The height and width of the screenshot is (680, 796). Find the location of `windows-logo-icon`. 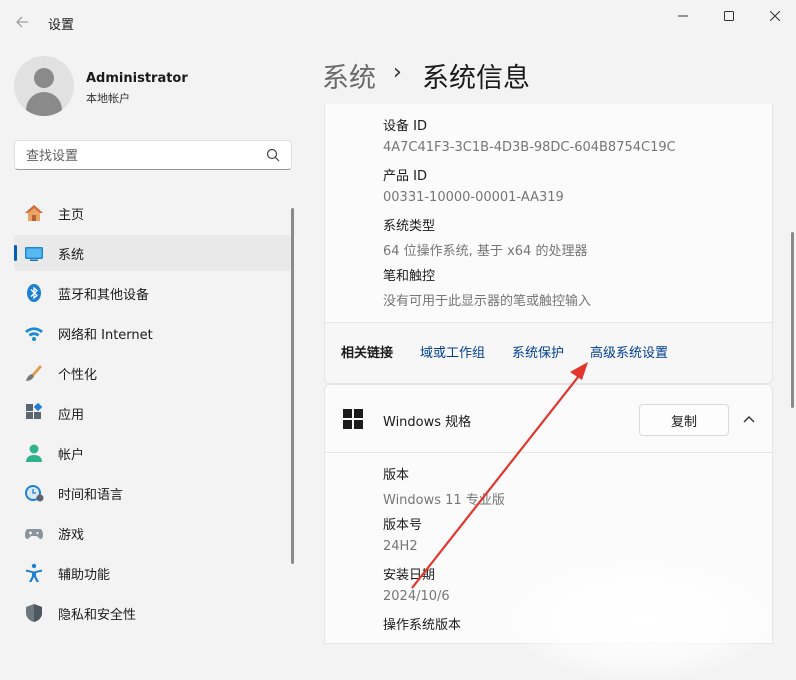

windows-logo-icon is located at coordinates (353, 419).